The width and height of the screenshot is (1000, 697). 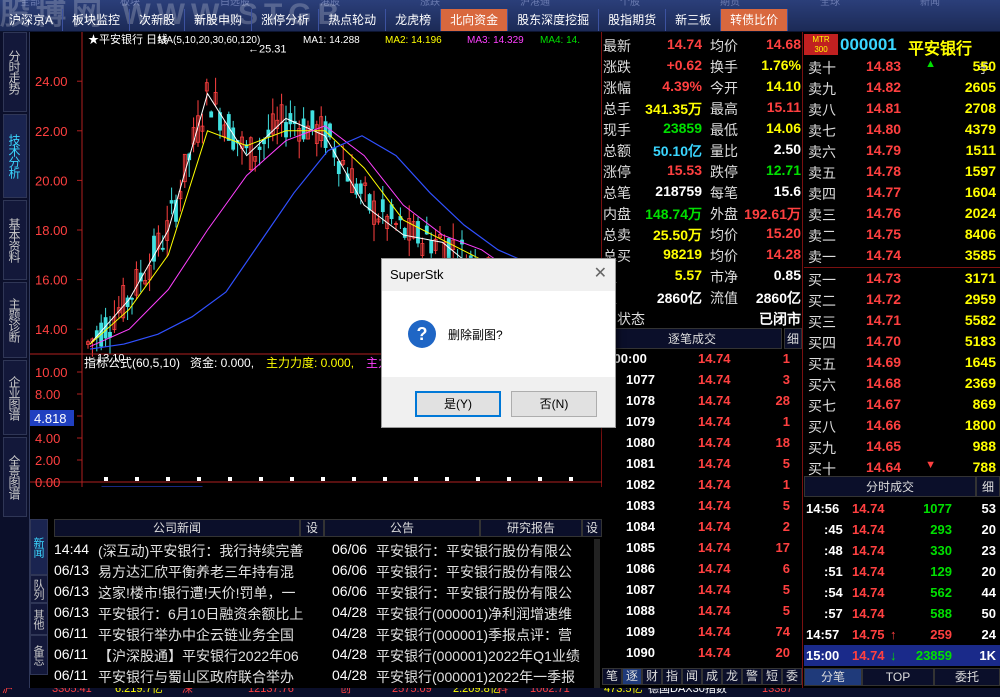 I want to click on tick-bottom-tab: 委, so click(x=792, y=676).